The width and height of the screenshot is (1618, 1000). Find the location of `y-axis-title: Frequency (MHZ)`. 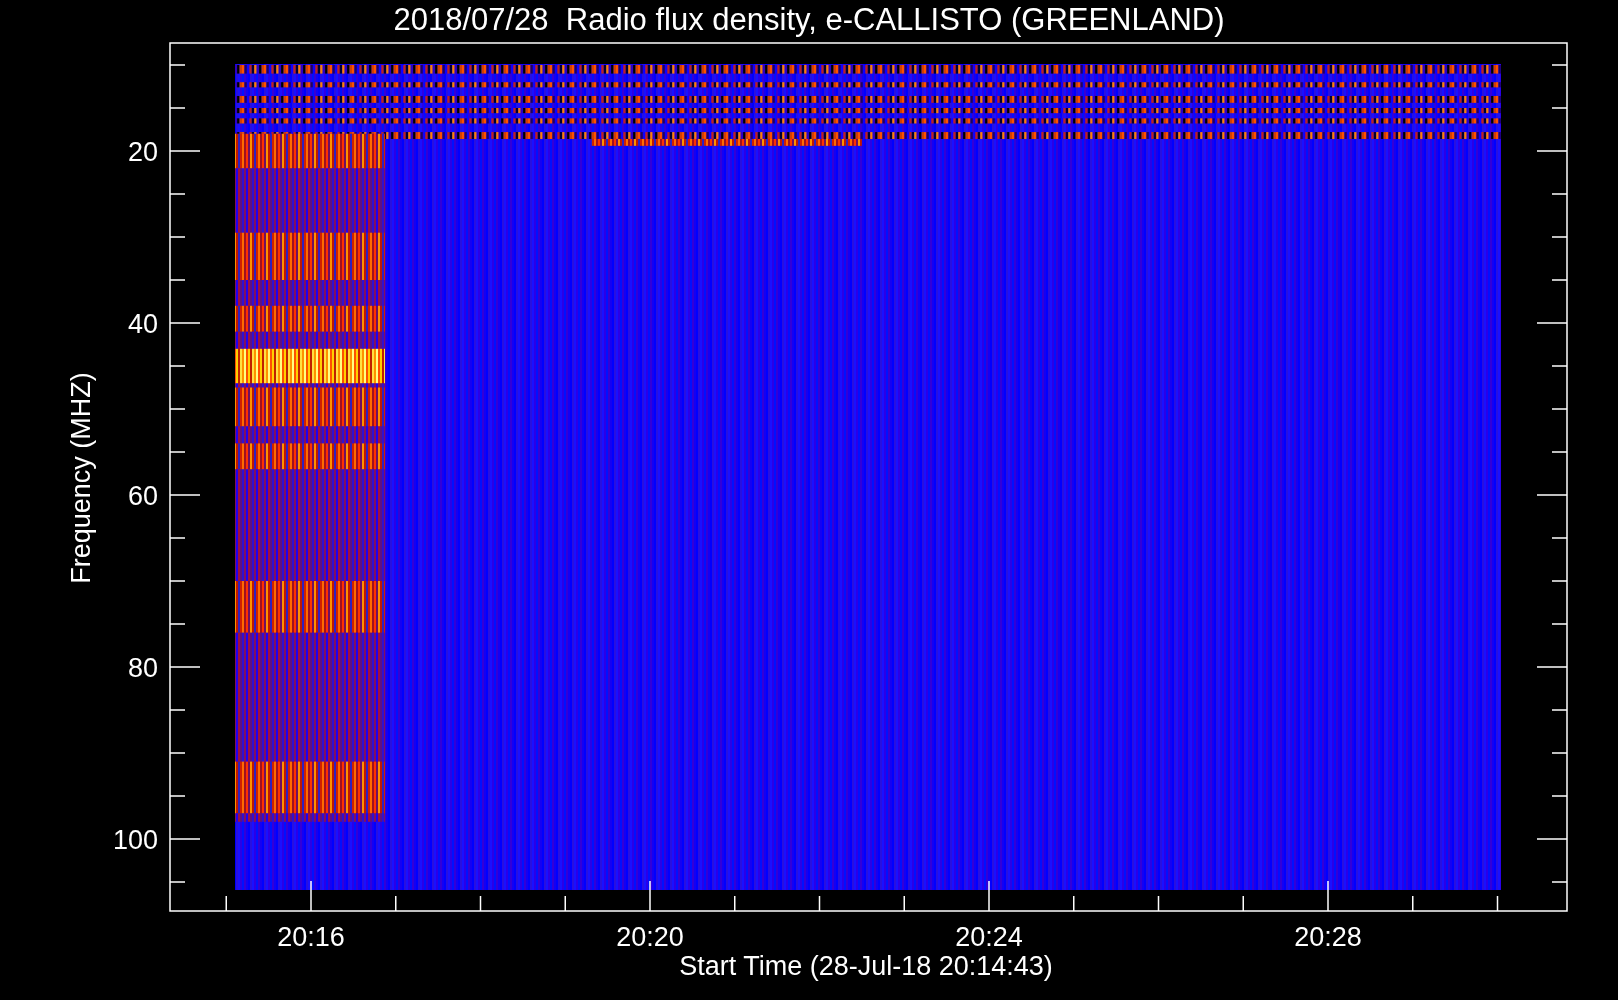

y-axis-title: Frequency (MHZ) is located at coordinates (81, 478).